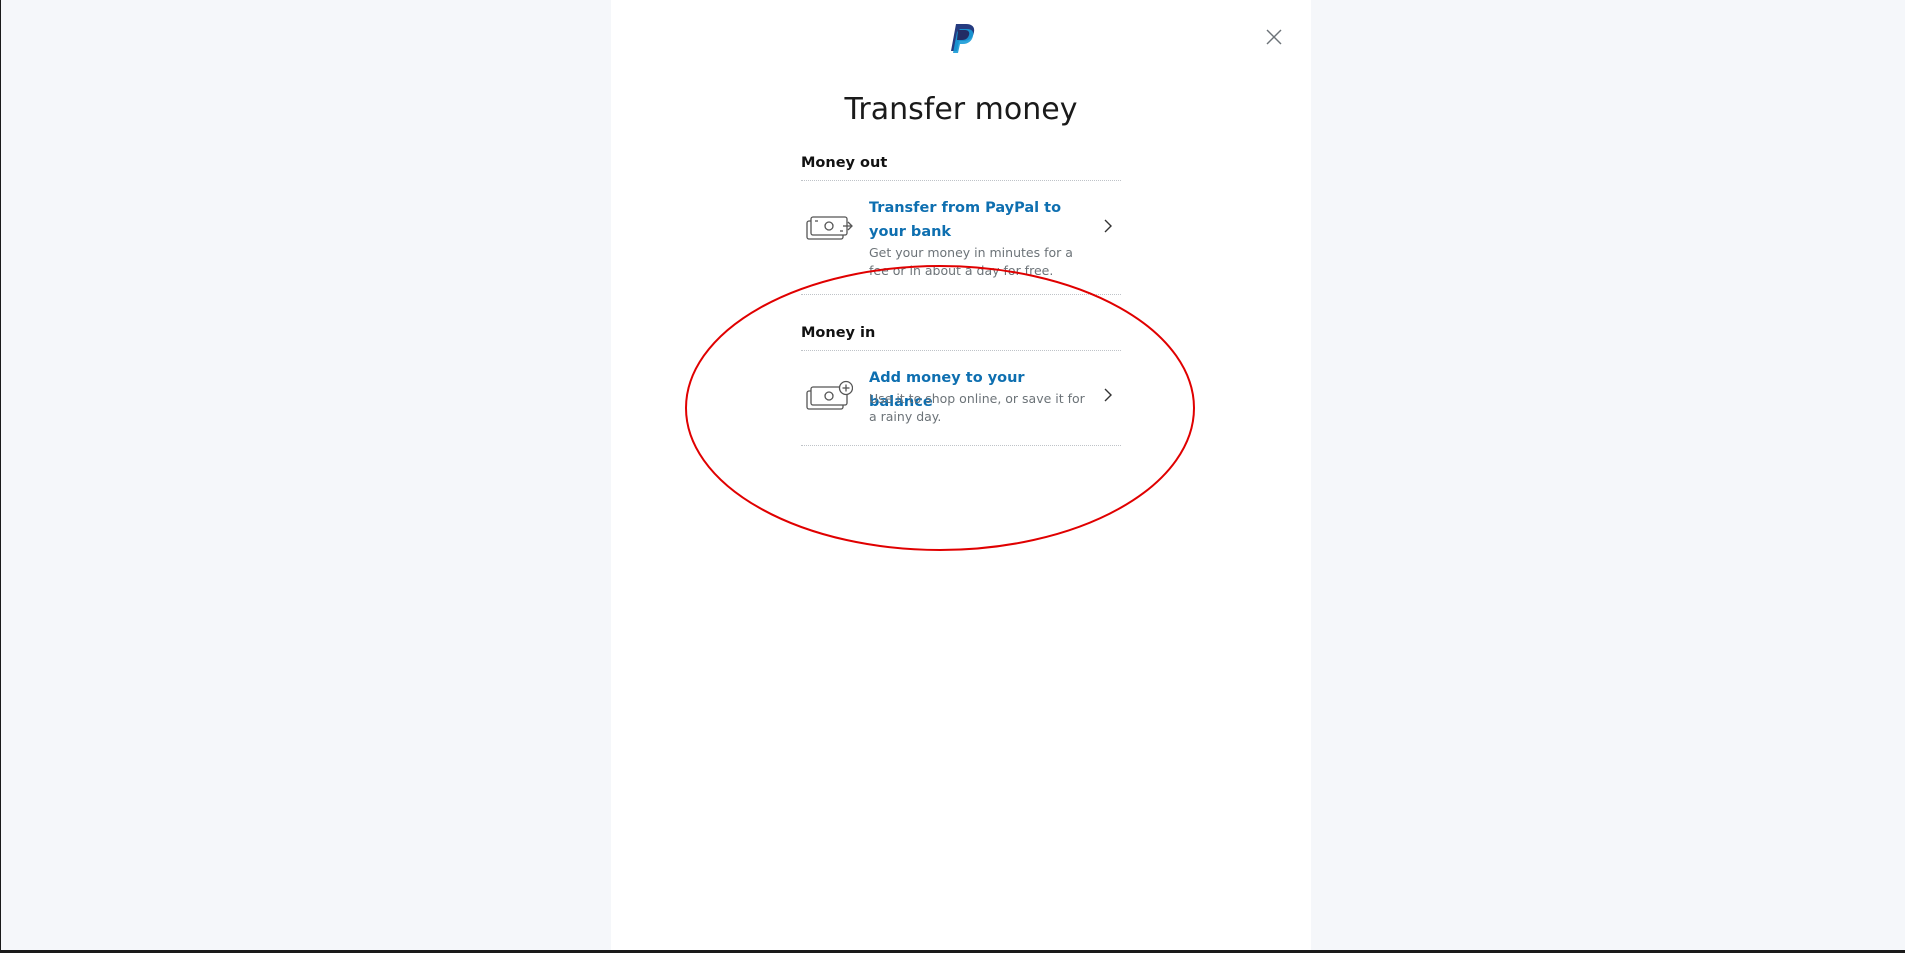  Describe the element at coordinates (844, 163) in the screenshot. I see `section-label-money-out: Money out` at that location.